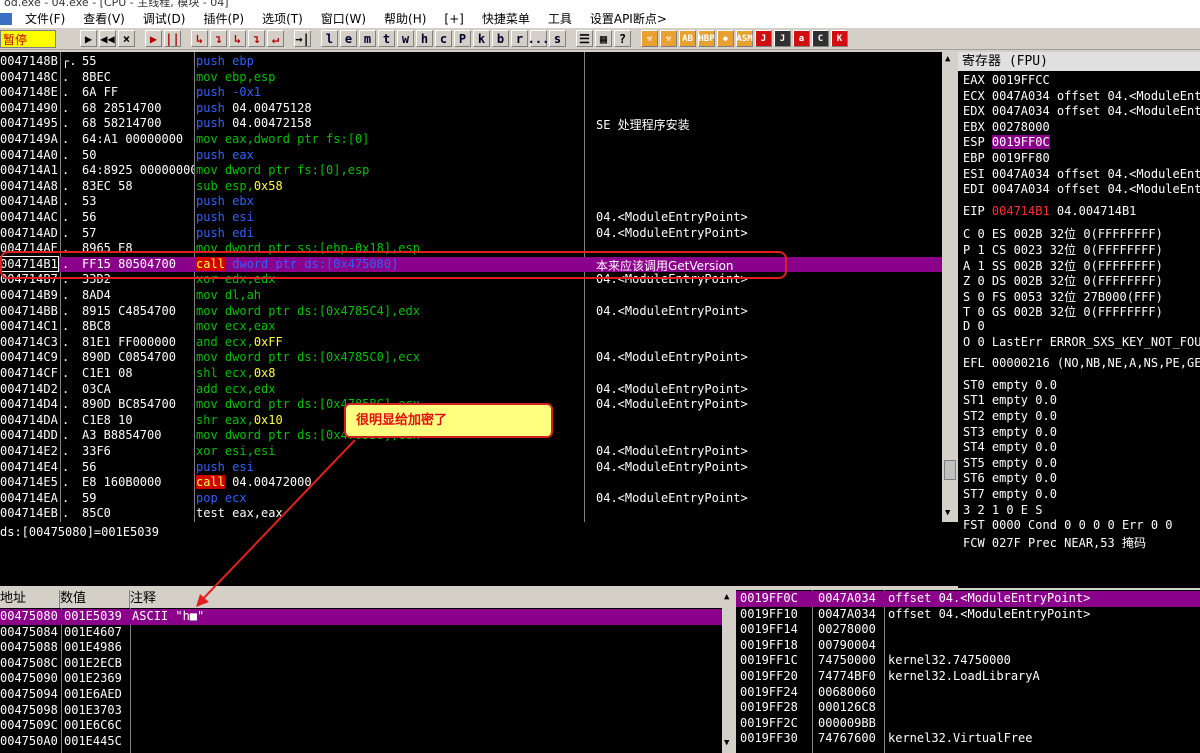  What do you see at coordinates (801, 38) in the screenshot?
I see `plugin-button: a` at bounding box center [801, 38].